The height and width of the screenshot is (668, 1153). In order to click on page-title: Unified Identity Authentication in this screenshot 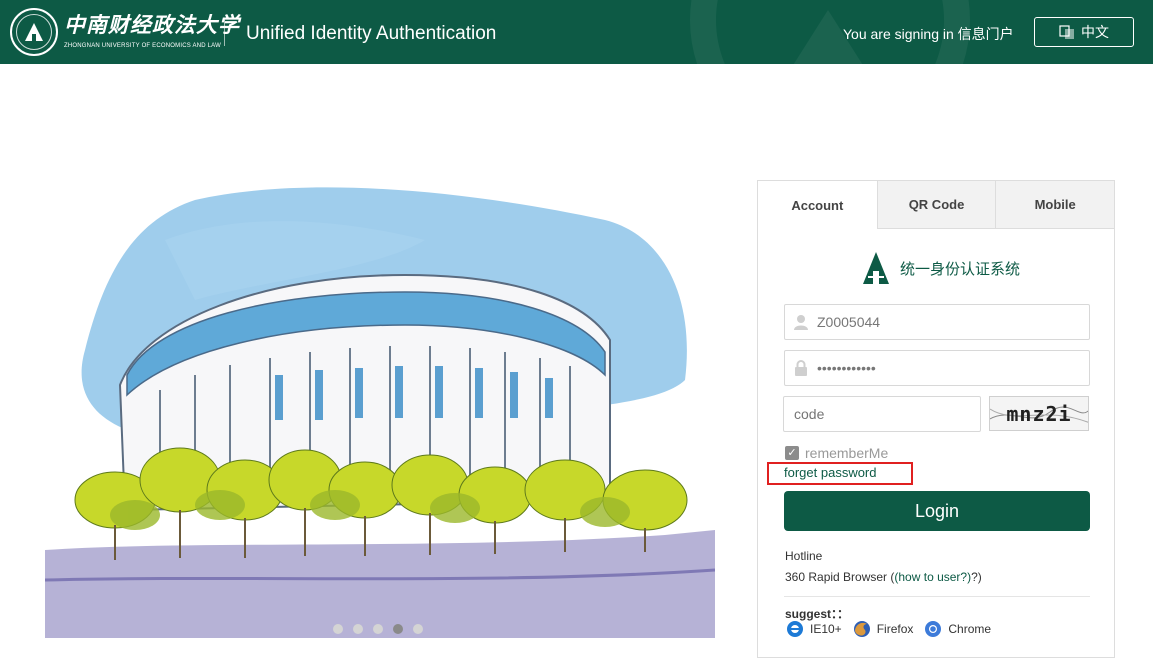, I will do `click(371, 33)`.